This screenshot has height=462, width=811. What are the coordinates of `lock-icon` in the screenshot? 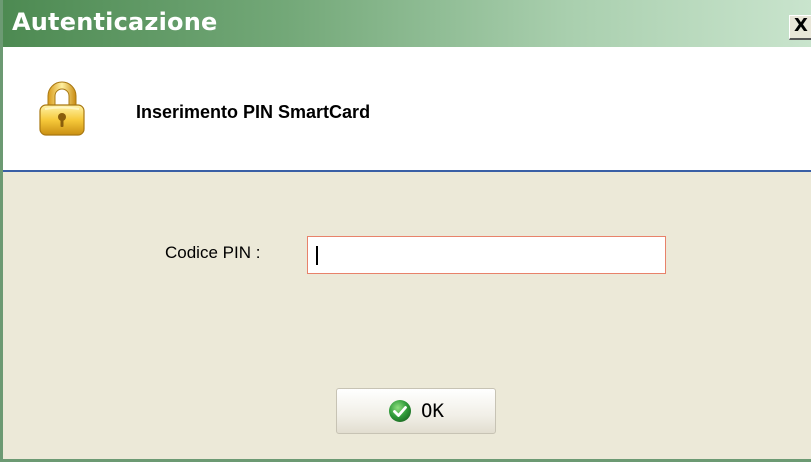 It's located at (62, 108).